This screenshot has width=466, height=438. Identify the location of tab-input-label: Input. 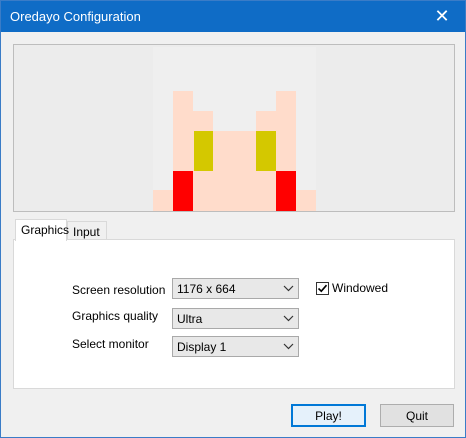
(86, 232).